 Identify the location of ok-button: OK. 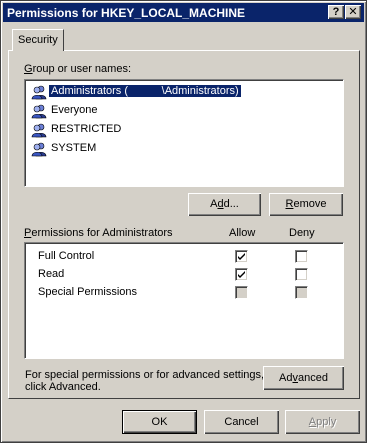
(159, 422).